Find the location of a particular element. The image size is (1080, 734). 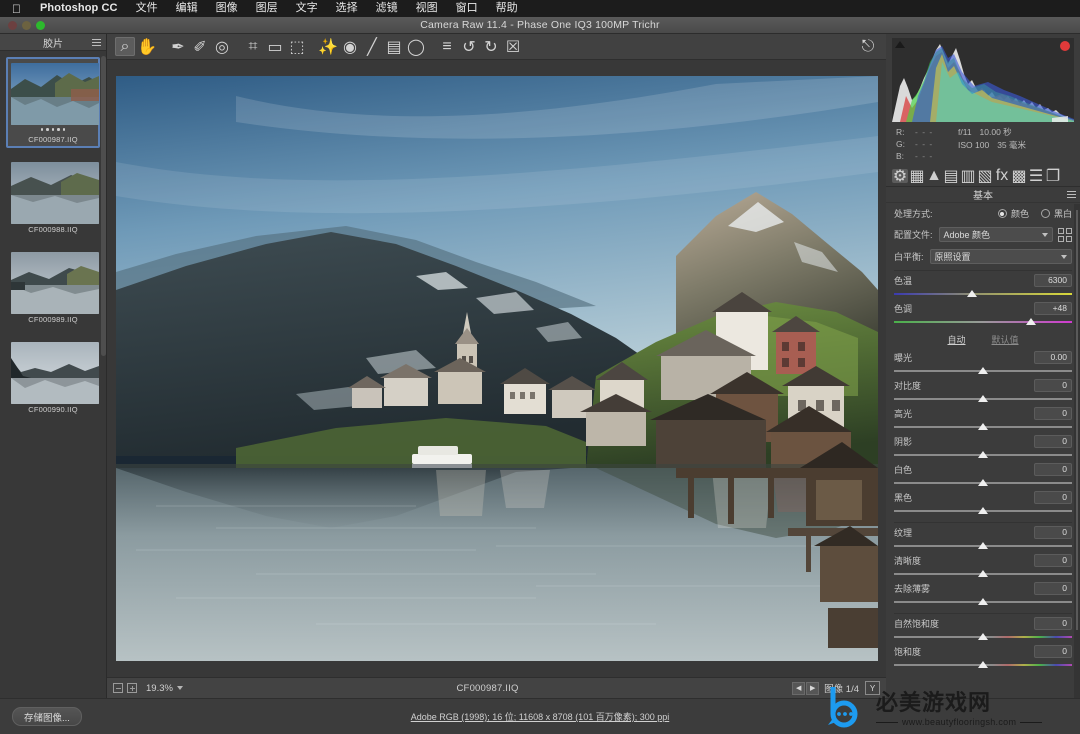

filmstrip-item-cf000989: CF000989.IIQ is located at coordinates (53, 287).